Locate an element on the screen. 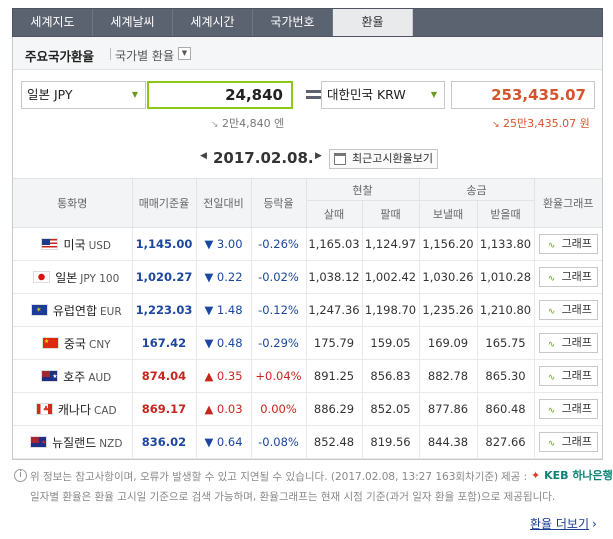 This screenshot has height=539, width=613. change-rate: -0.08% is located at coordinates (278, 442).